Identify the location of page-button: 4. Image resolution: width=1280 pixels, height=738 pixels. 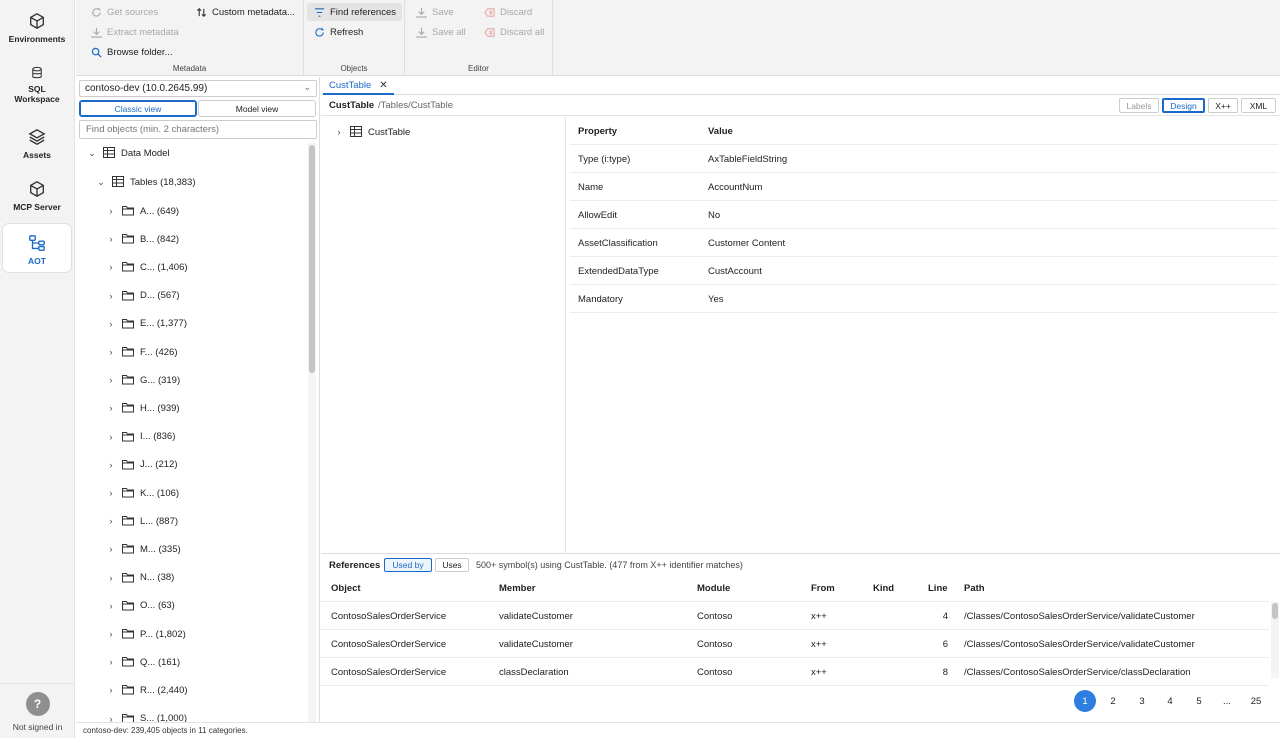
(1170, 701).